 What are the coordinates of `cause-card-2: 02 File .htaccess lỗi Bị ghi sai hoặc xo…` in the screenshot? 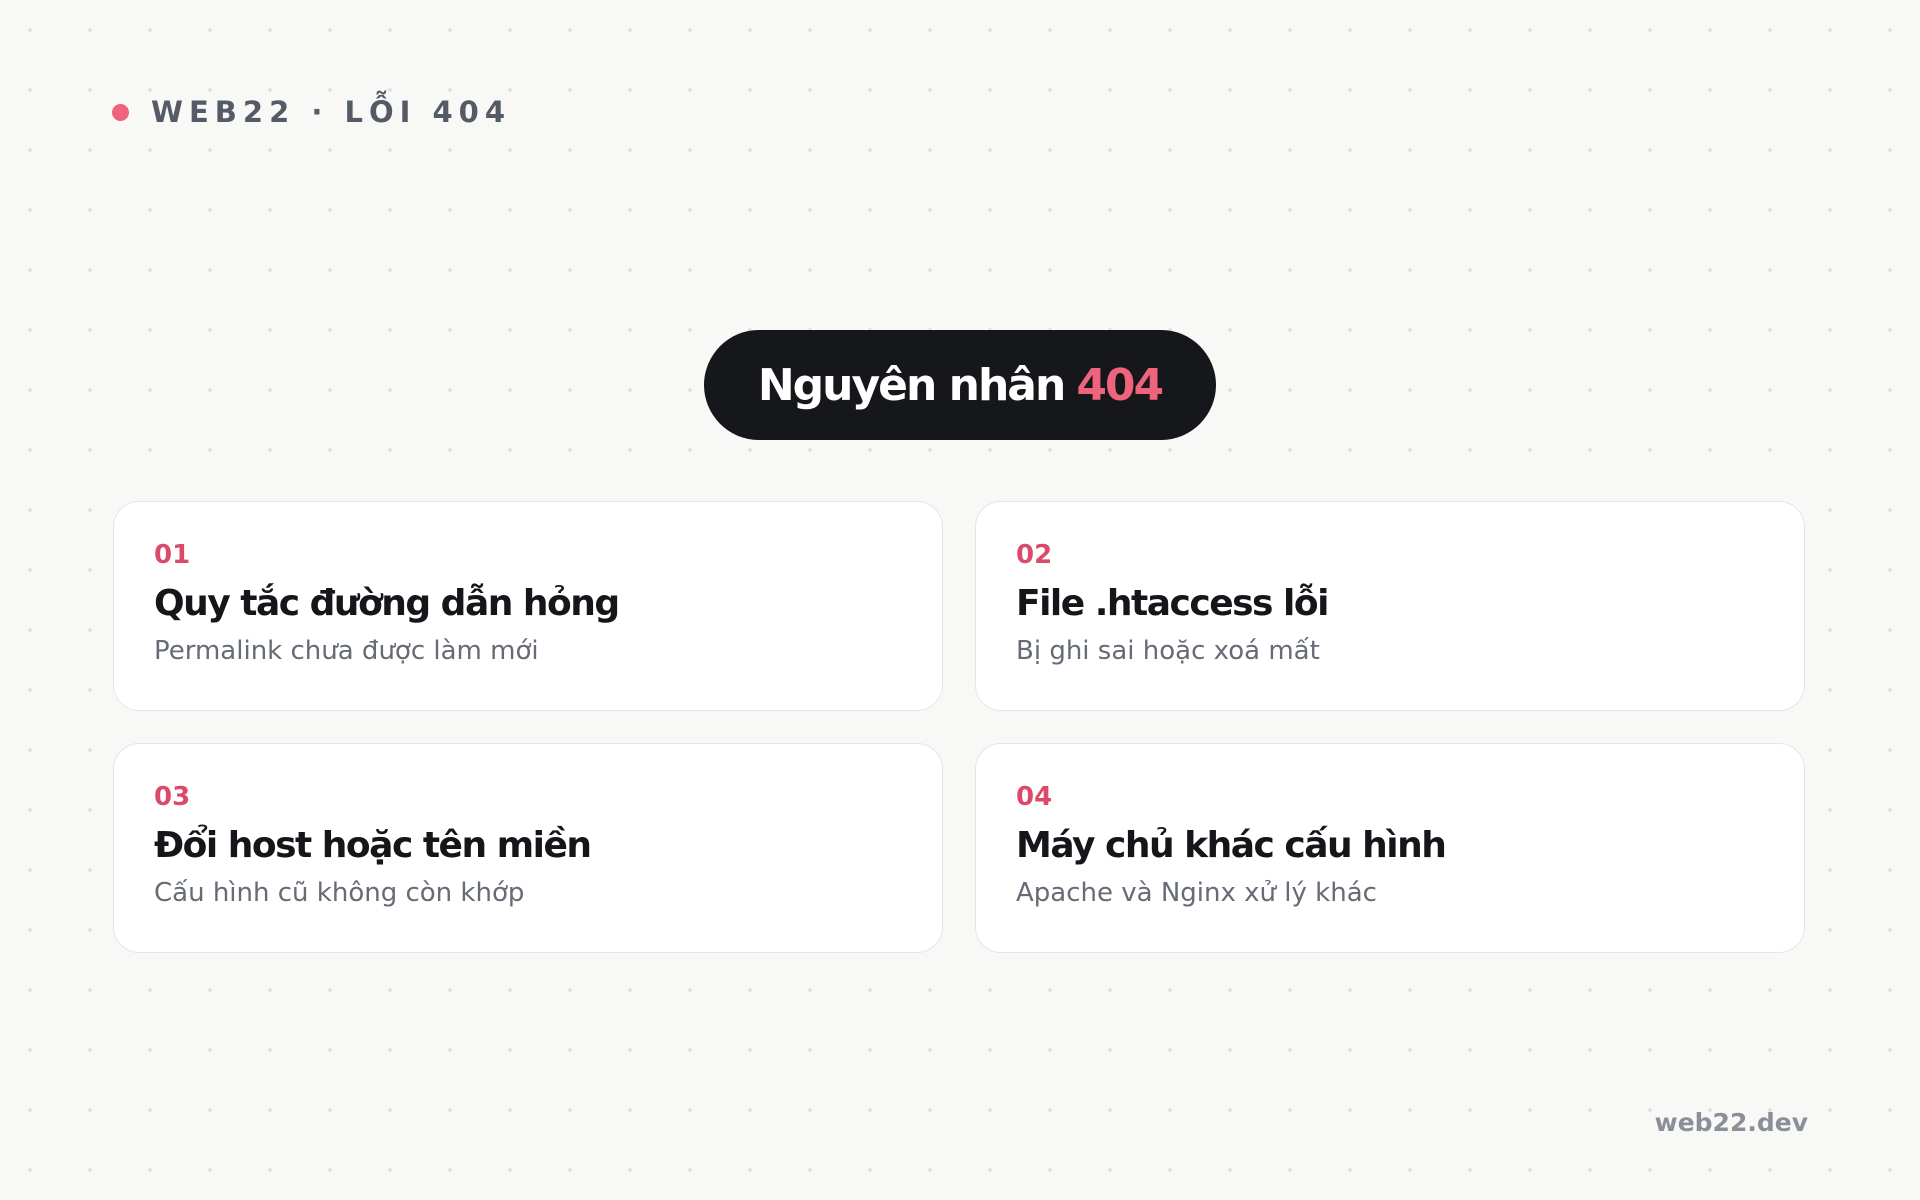 It's located at (1390, 606).